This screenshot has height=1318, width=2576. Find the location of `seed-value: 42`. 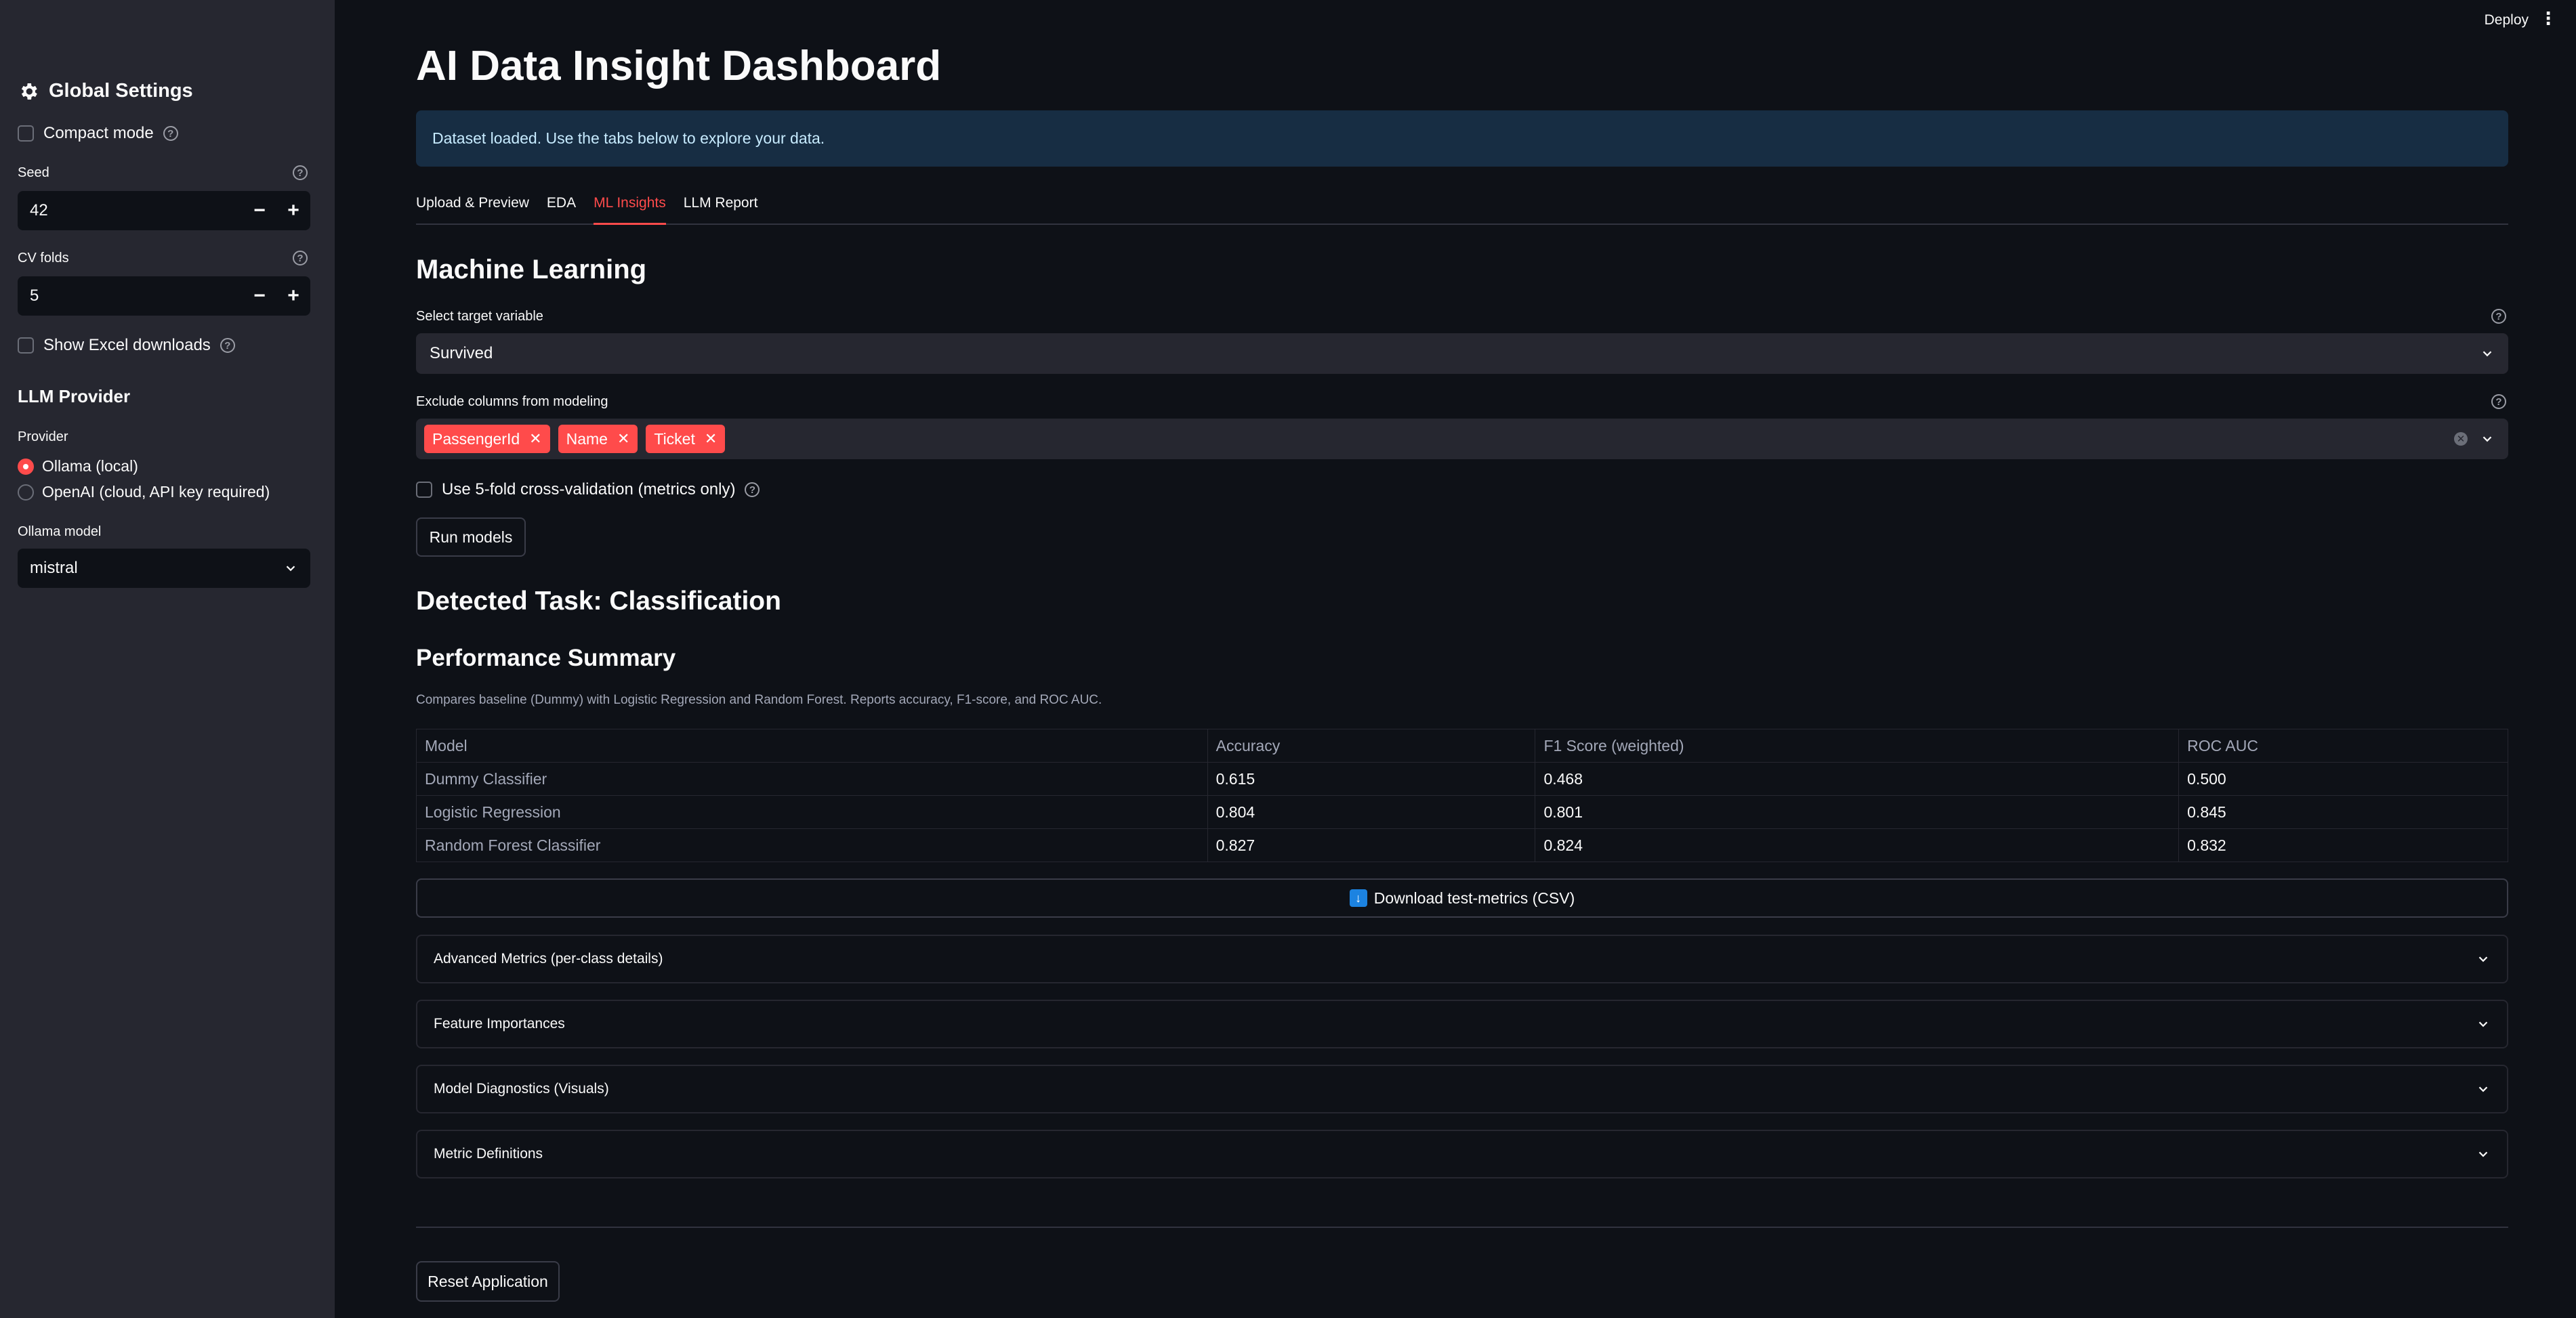

seed-value: 42 is located at coordinates (136, 210).